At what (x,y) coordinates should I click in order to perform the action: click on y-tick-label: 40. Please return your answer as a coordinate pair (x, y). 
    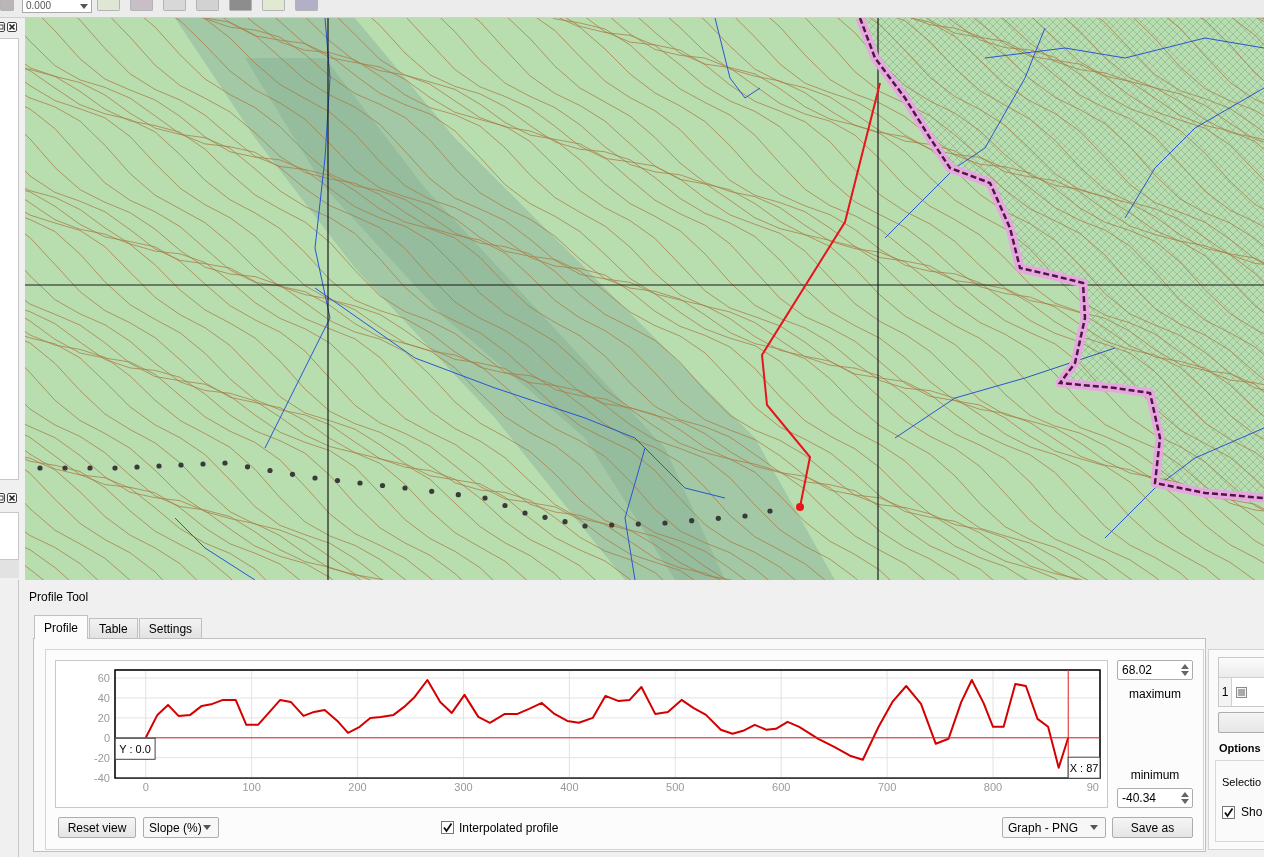
    Looking at the image, I should click on (103, 697).